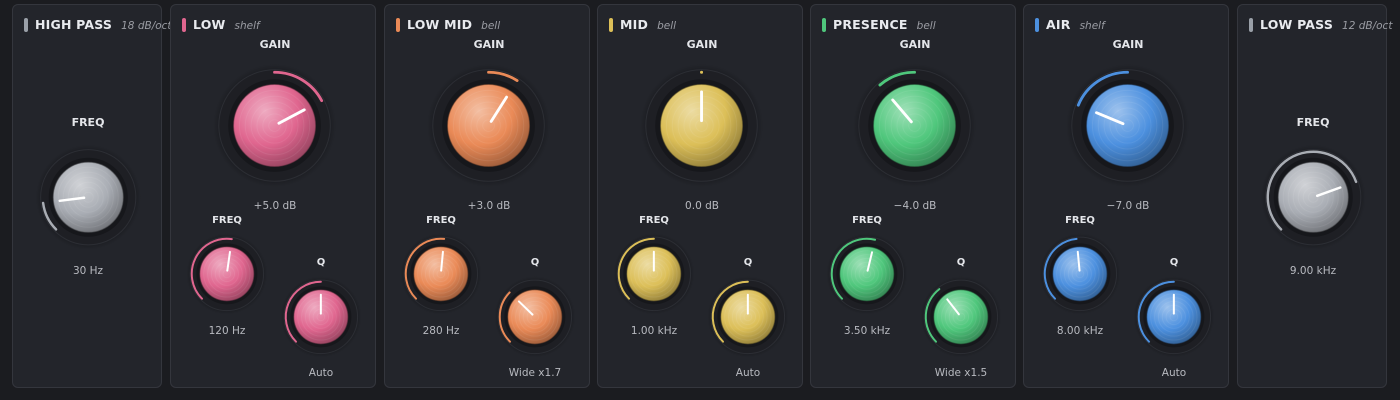 The image size is (1400, 400). I want to click on band-header: MID bell, so click(642, 24).